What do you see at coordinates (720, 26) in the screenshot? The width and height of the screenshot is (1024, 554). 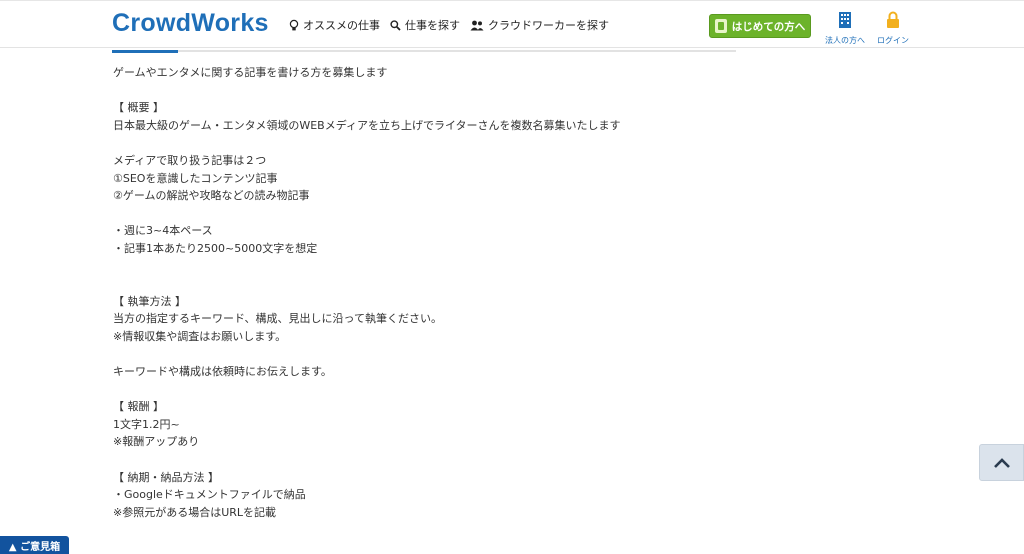 I see `beginner-mark-icon` at bounding box center [720, 26].